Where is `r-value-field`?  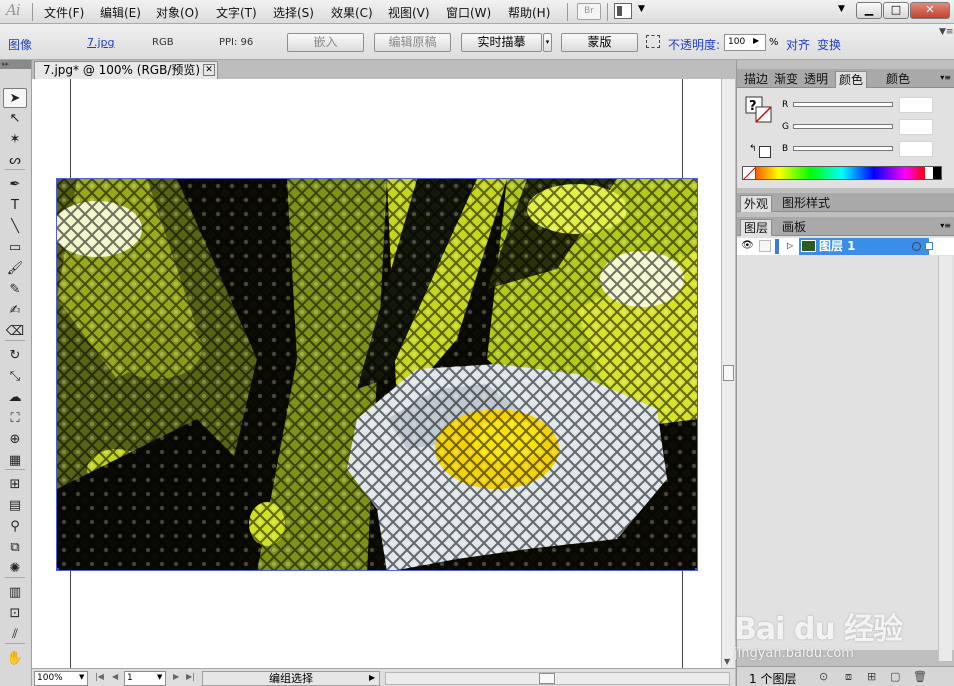 r-value-field is located at coordinates (916, 105).